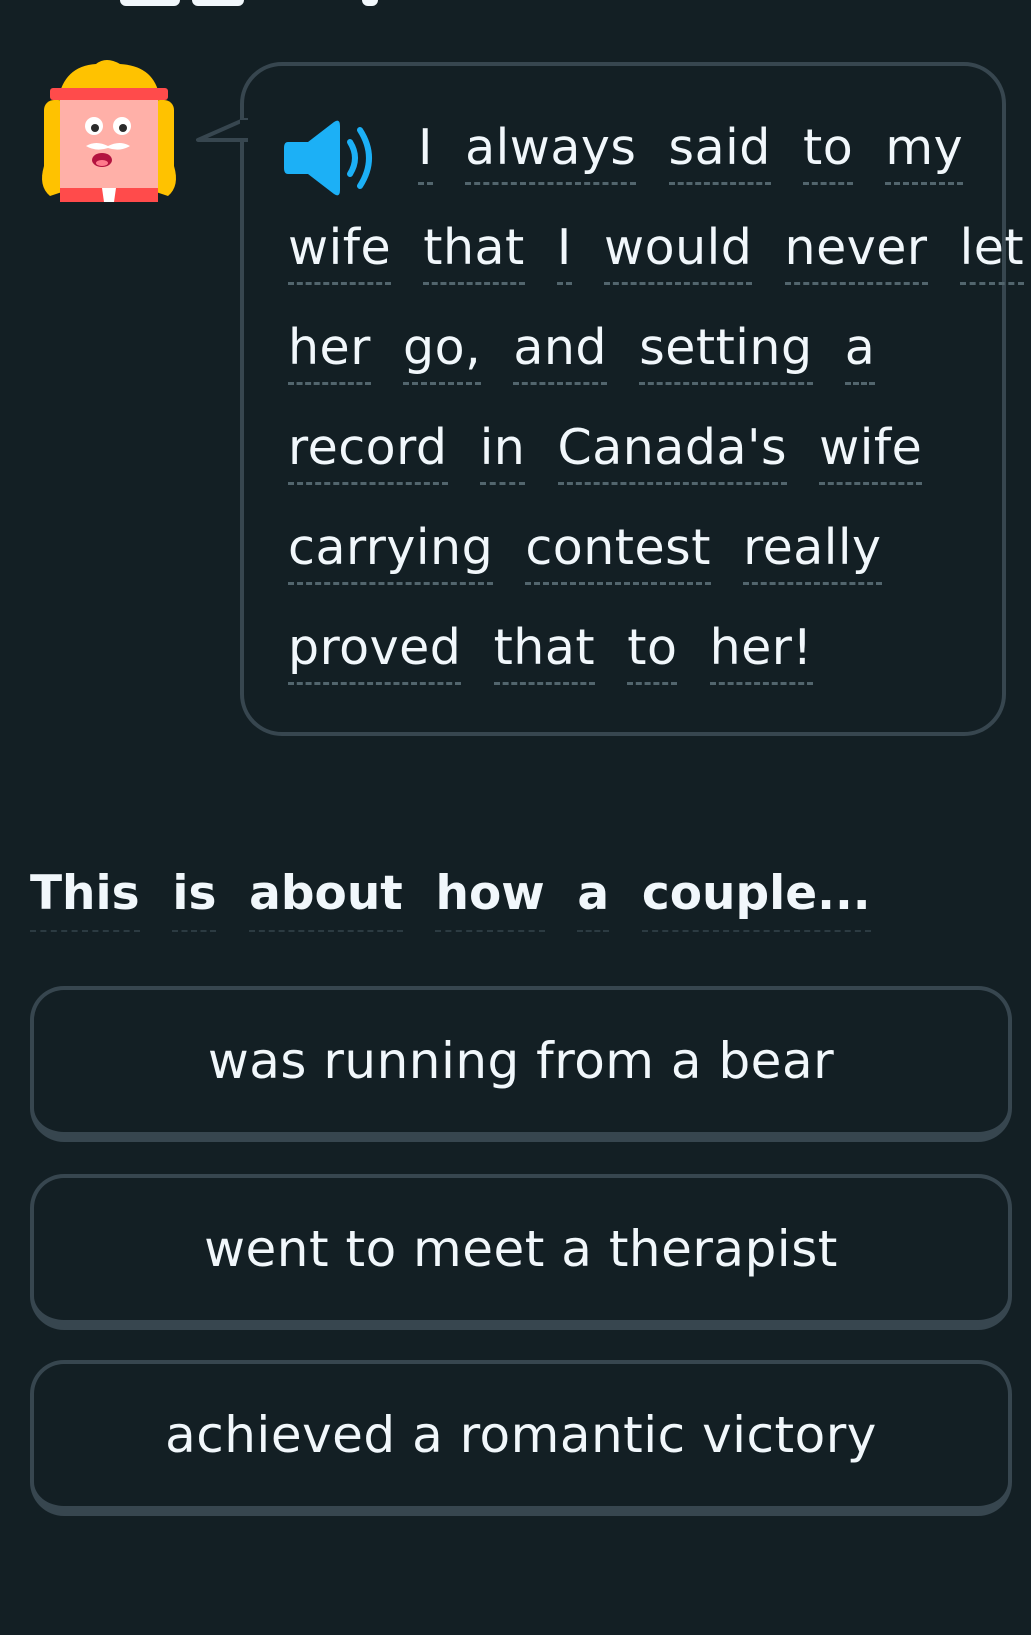 The width and height of the screenshot is (1031, 1635). I want to click on prompt-word: how, so click(490, 901).